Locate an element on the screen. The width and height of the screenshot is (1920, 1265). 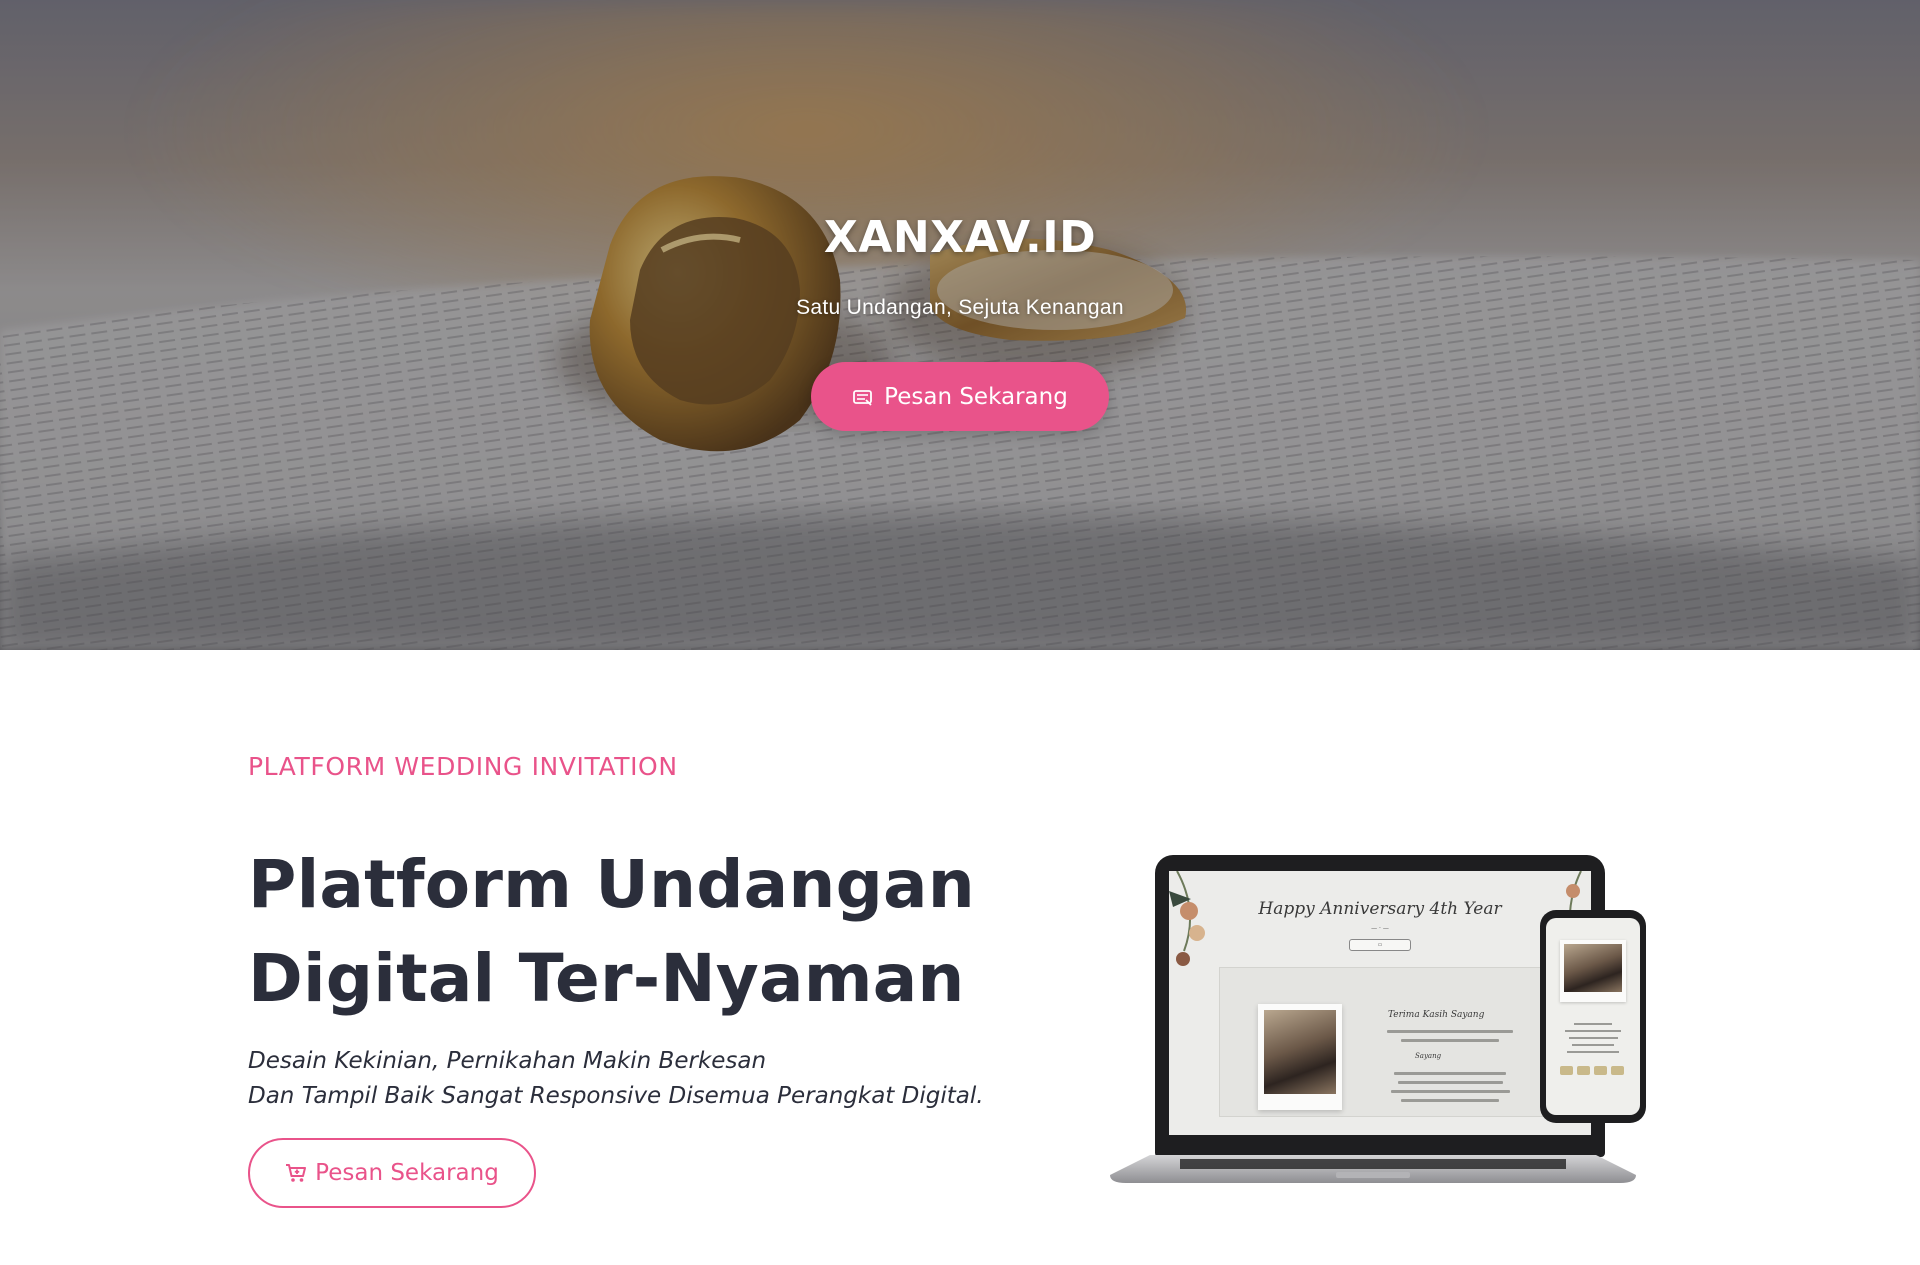
cart-icon is located at coordinates (296, 1173).